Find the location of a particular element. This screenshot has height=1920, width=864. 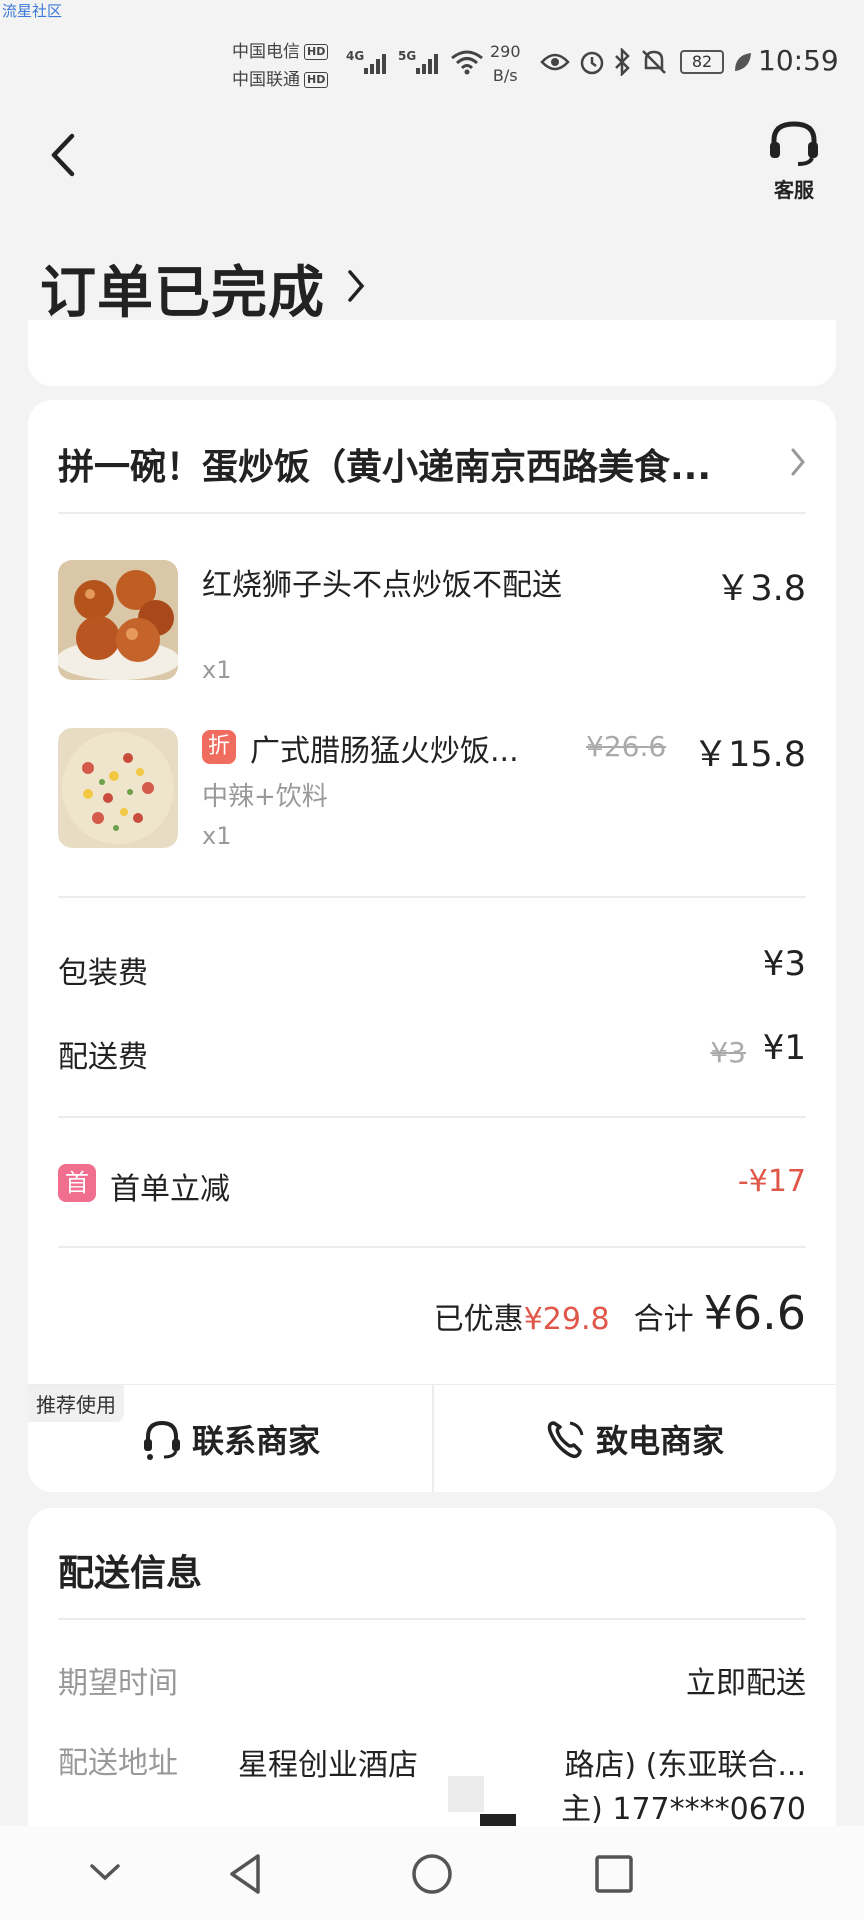

saved-value: ¥29.8 is located at coordinates (566, 1319).